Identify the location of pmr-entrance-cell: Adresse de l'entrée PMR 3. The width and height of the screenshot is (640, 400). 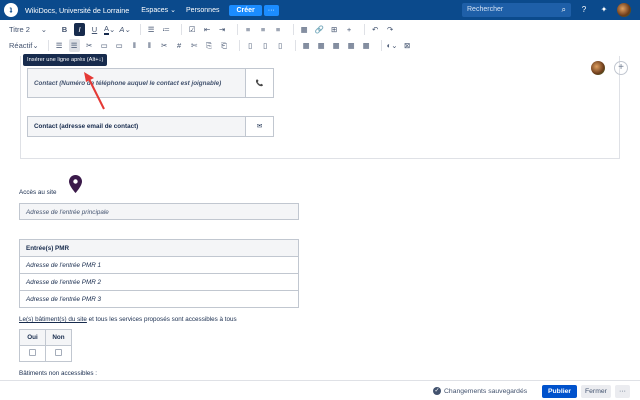
(159, 299).